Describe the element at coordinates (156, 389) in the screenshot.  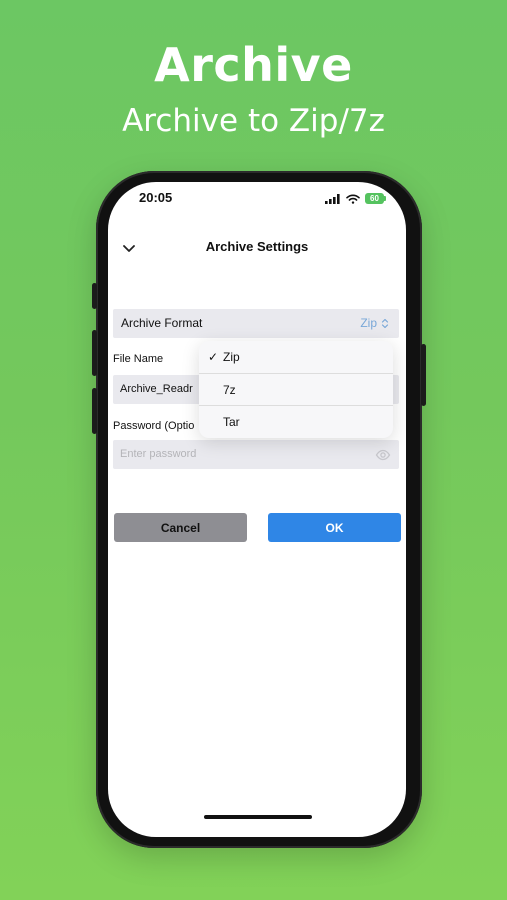
I see `file-name-value: Archive_Readr` at that location.